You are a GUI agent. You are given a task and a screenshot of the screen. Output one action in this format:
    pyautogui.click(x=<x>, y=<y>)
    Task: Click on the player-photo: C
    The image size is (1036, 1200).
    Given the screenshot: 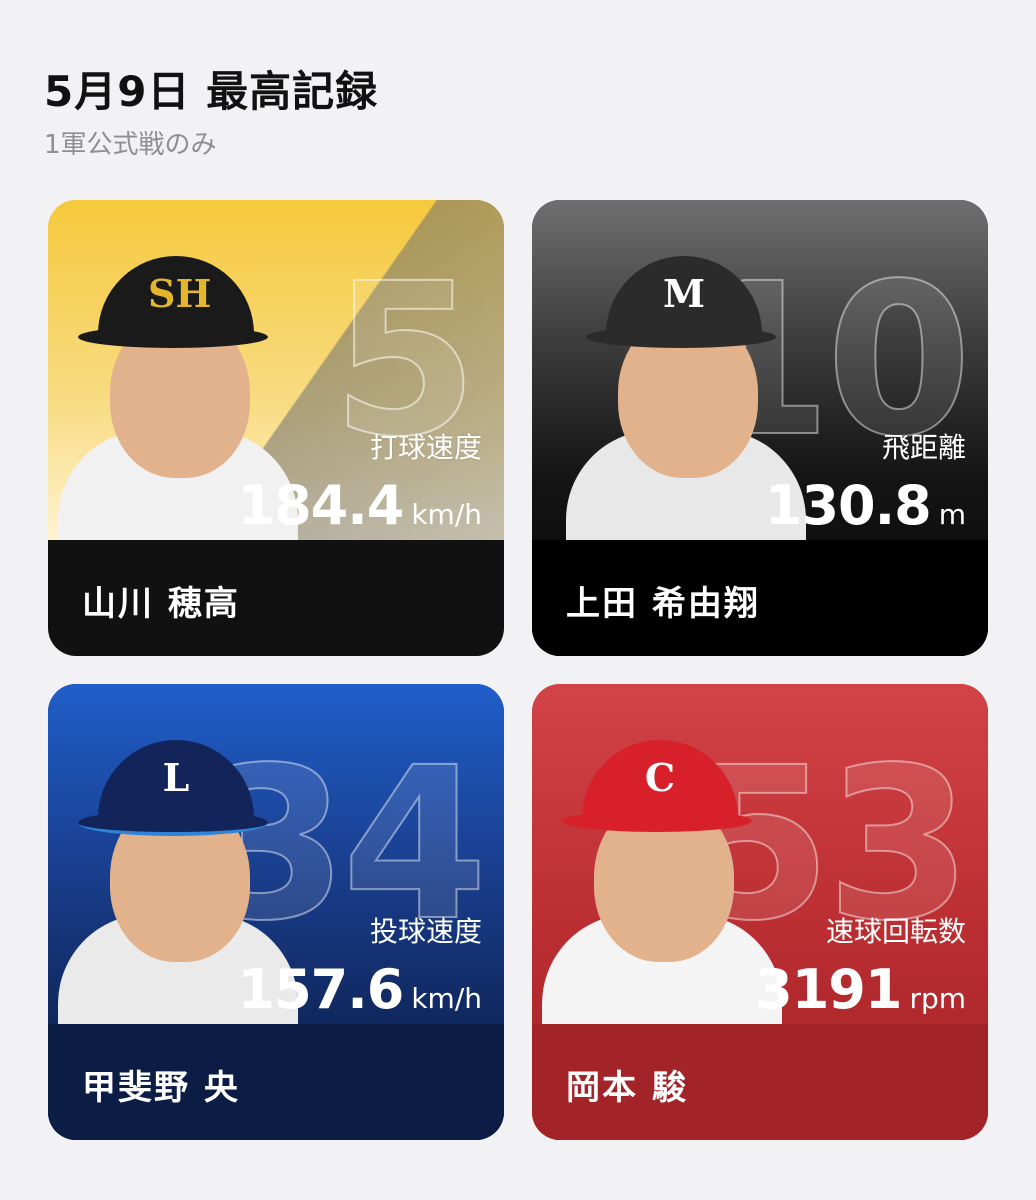 What is the action you would take?
    pyautogui.click(x=657, y=882)
    